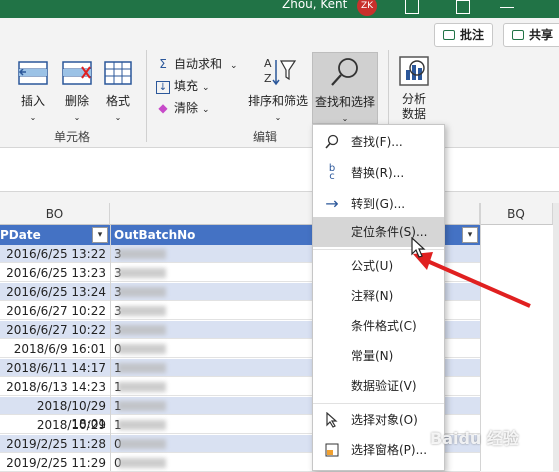  Describe the element at coordinates (332, 172) in the screenshot. I see `replace-icon: bc` at that location.